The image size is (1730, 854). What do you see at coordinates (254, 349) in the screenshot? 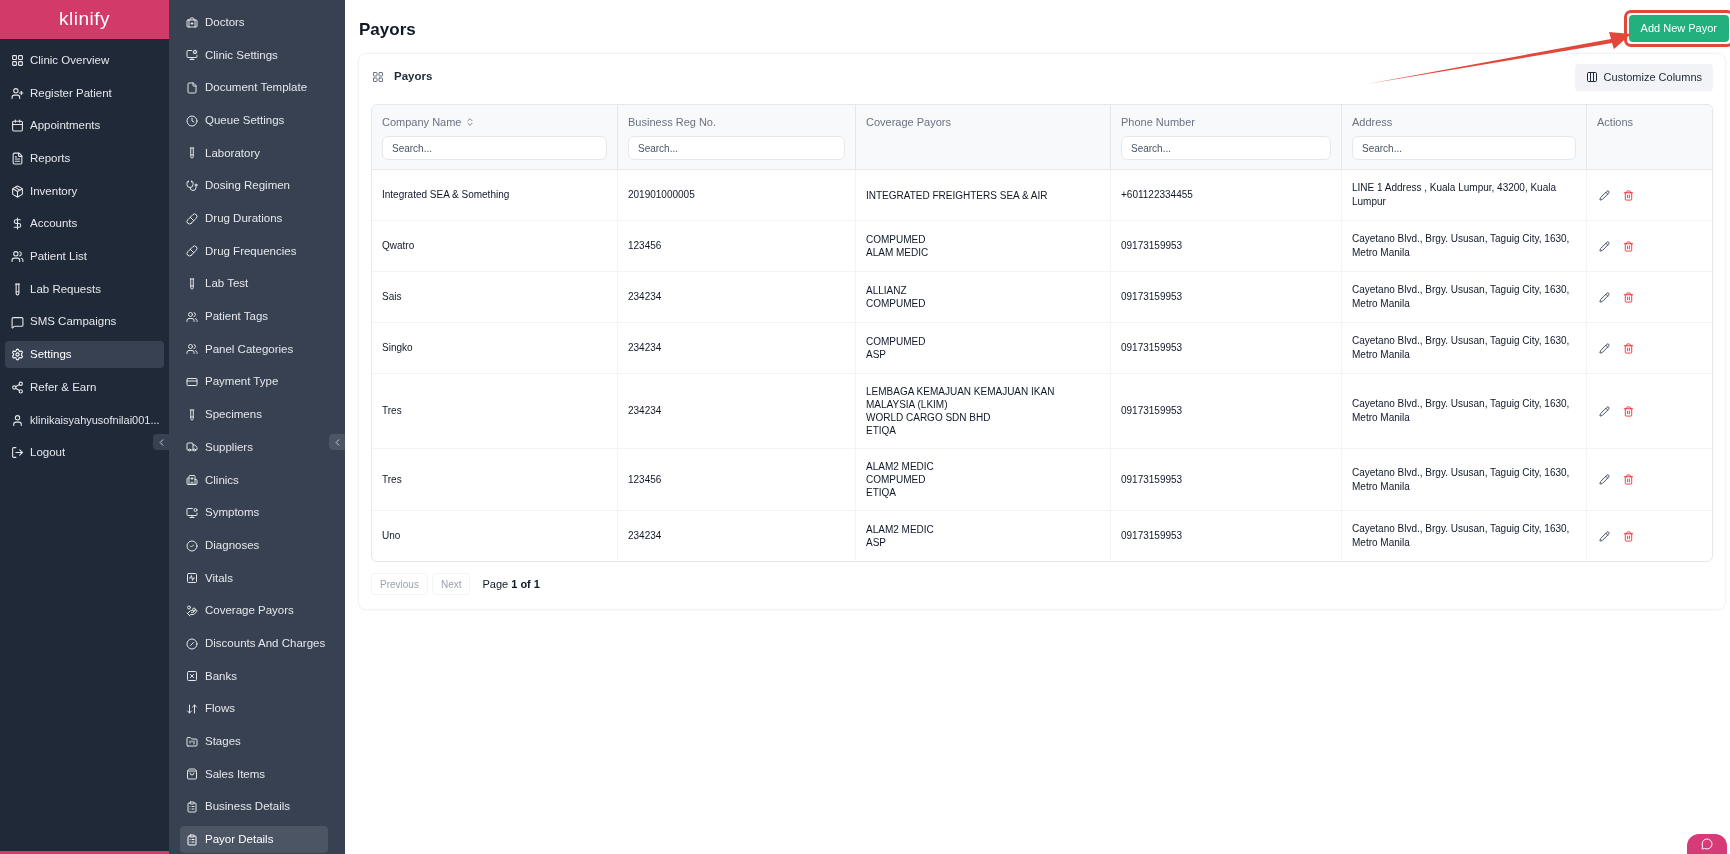
I see `settings-nav-item: Panel Categories` at bounding box center [254, 349].